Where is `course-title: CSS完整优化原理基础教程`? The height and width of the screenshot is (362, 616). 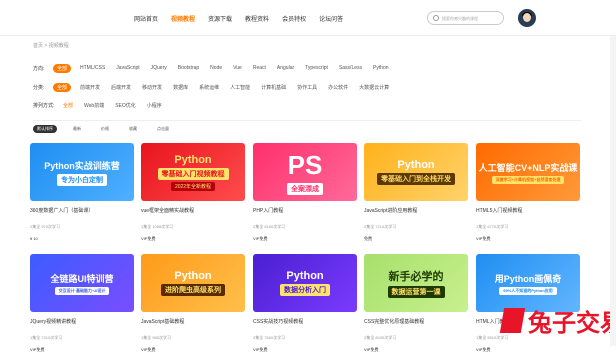
course-title: CSS完整优化原理基础教程 is located at coordinates (416, 321).